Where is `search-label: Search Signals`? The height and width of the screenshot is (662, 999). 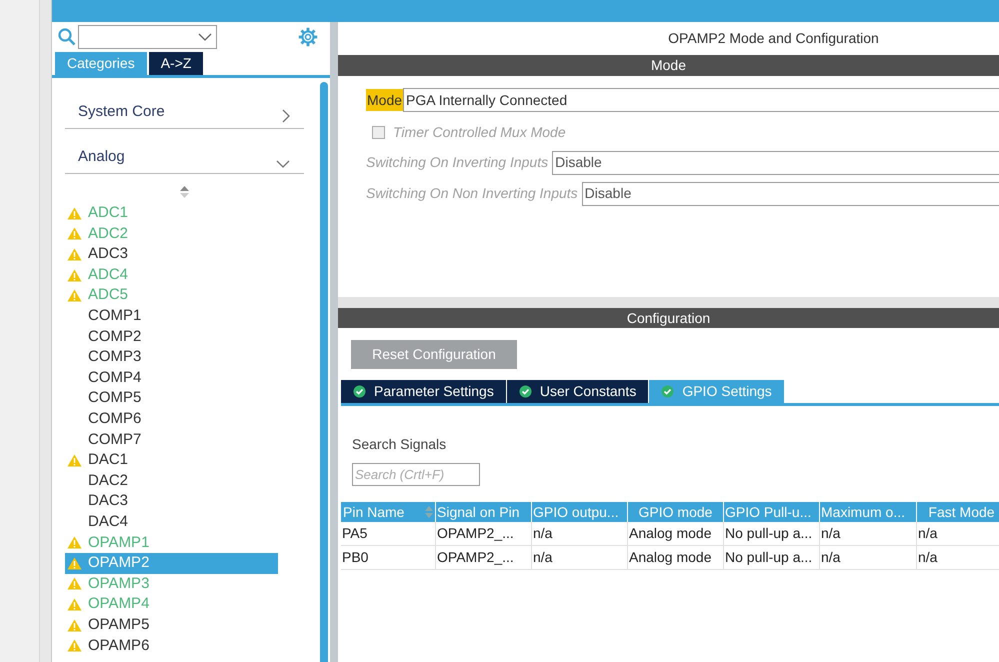 search-label: Search Signals is located at coordinates (399, 444).